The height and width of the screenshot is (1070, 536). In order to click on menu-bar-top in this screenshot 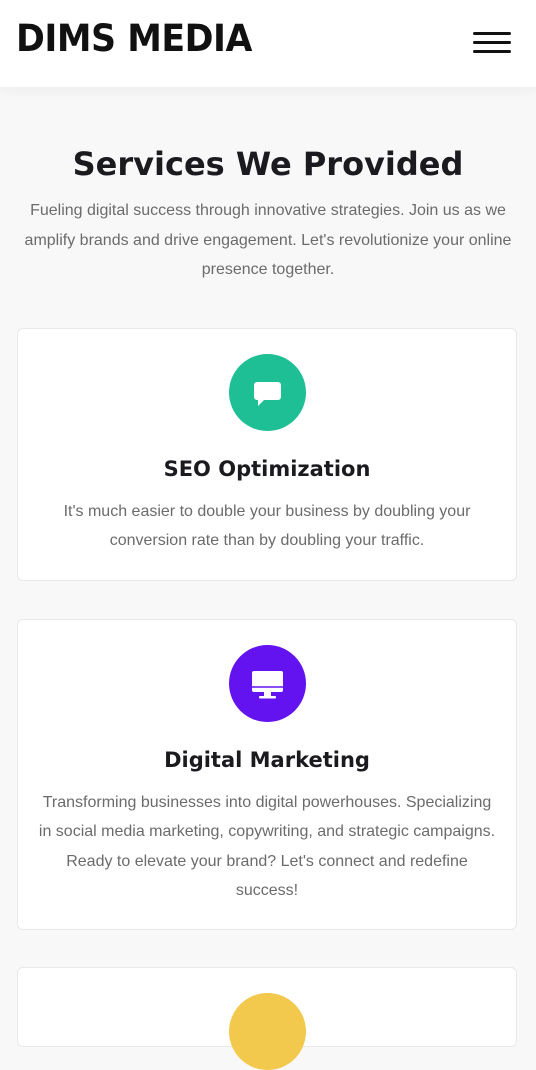, I will do `click(492, 33)`.